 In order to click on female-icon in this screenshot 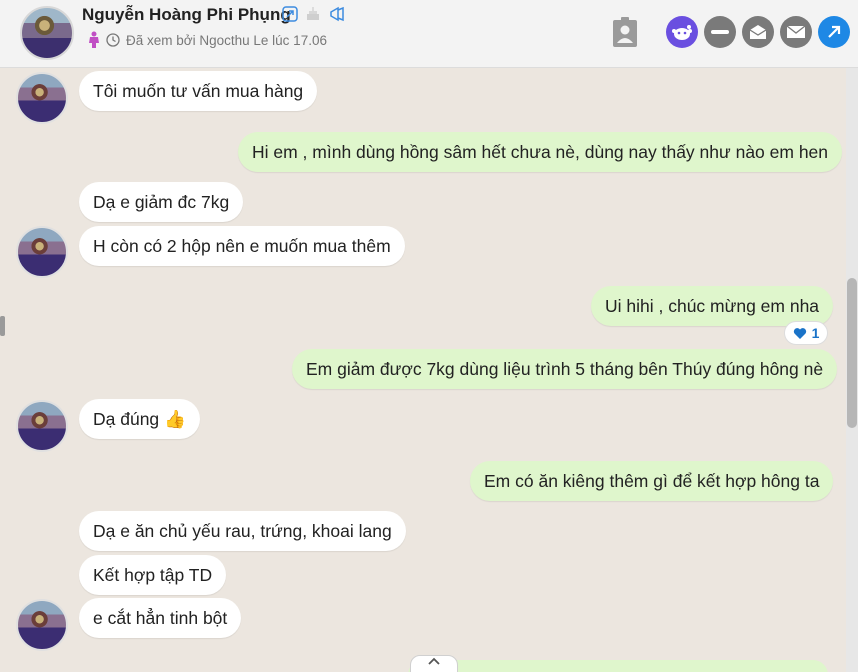, I will do `click(94, 39)`.